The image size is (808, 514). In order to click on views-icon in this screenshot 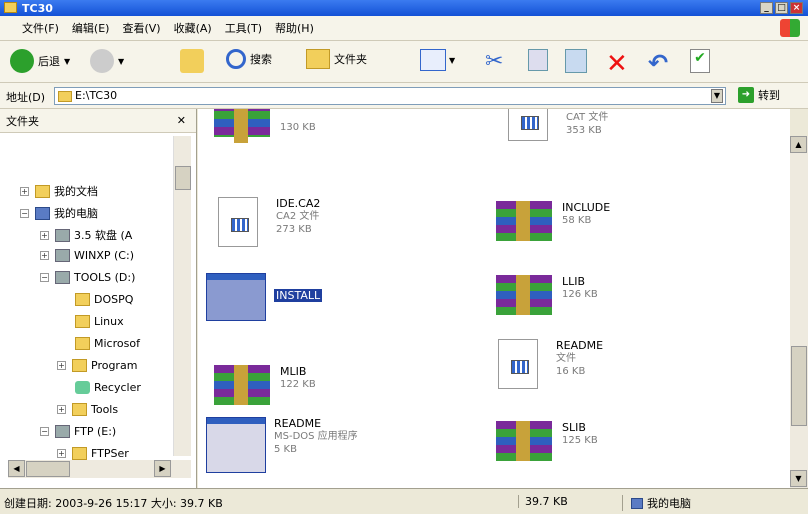, I will do `click(433, 60)`.